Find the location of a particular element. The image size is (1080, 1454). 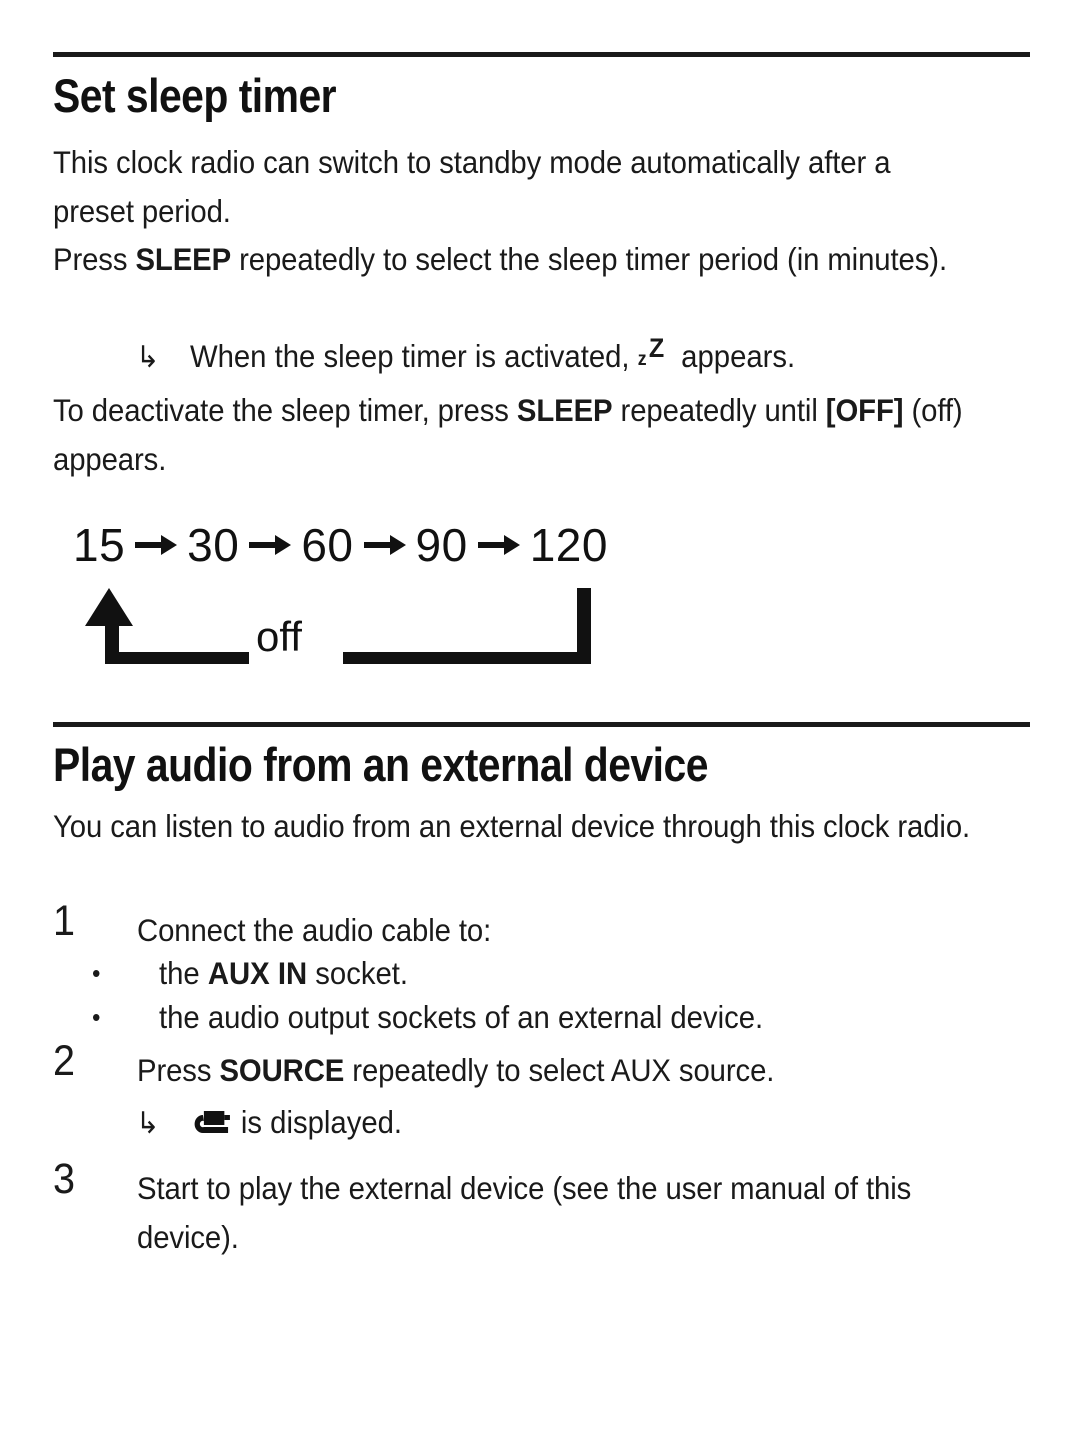

sleep-z-big: Z is located at coordinates (656, 348).